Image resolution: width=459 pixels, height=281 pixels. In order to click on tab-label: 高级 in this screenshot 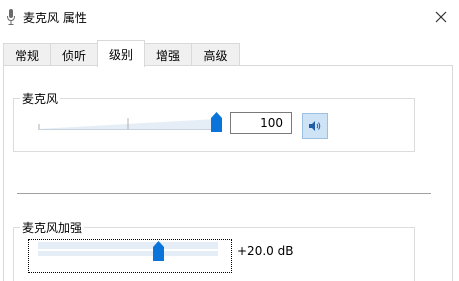, I will do `click(215, 55)`.